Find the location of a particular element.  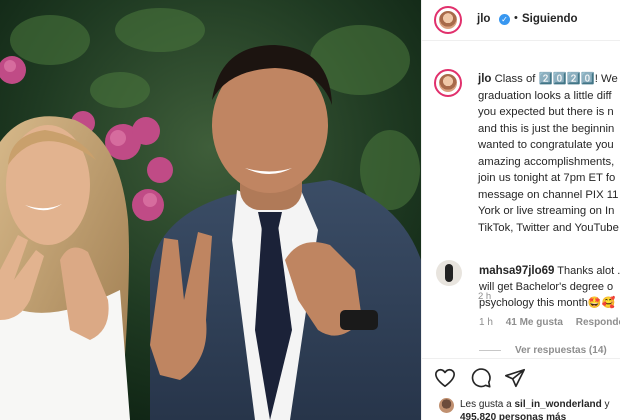

comment-likes: 41 Me gusta is located at coordinates (534, 322).